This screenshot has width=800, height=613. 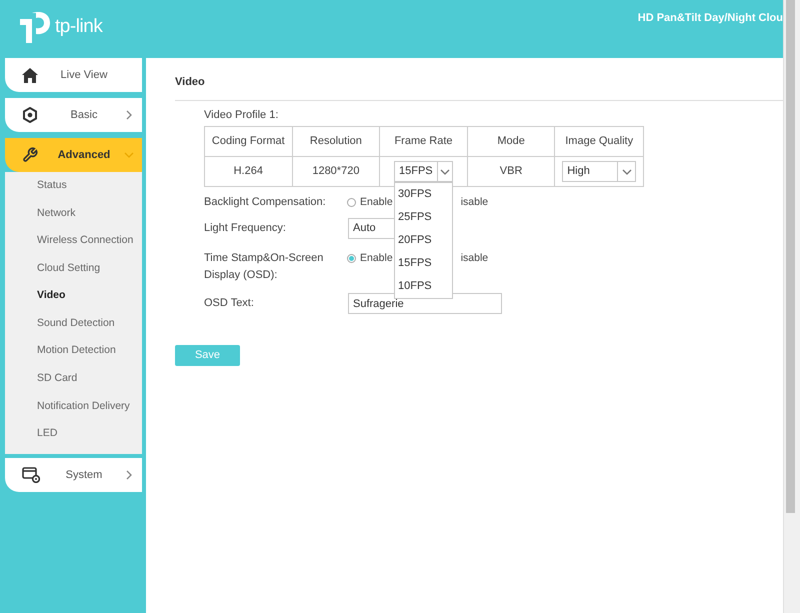 What do you see at coordinates (30, 155) in the screenshot?
I see `wrench-icon` at bounding box center [30, 155].